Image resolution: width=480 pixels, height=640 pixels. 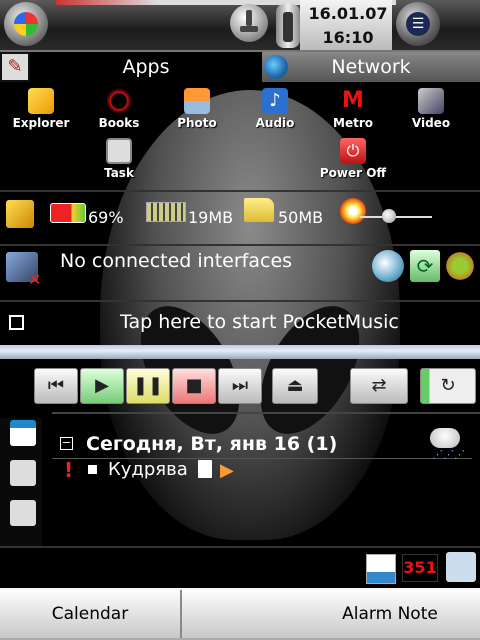 I want to click on track-progress-bar, so click(x=240, y=352).